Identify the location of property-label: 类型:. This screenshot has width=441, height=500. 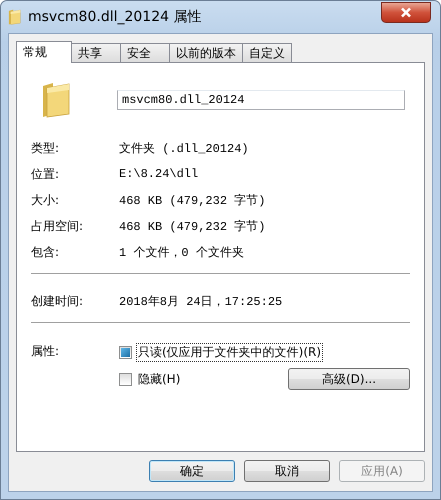
(45, 148).